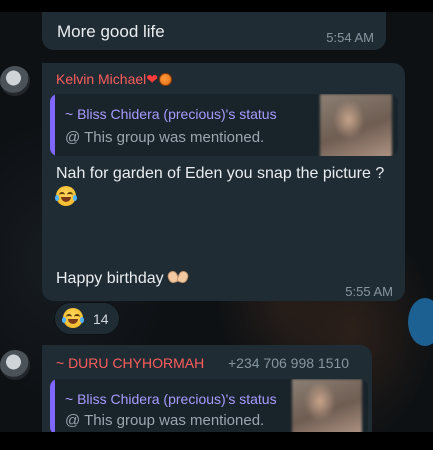 The width and height of the screenshot is (433, 450). Describe the element at coordinates (152, 79) in the screenshot. I see `red-heart-icon: ❤` at that location.